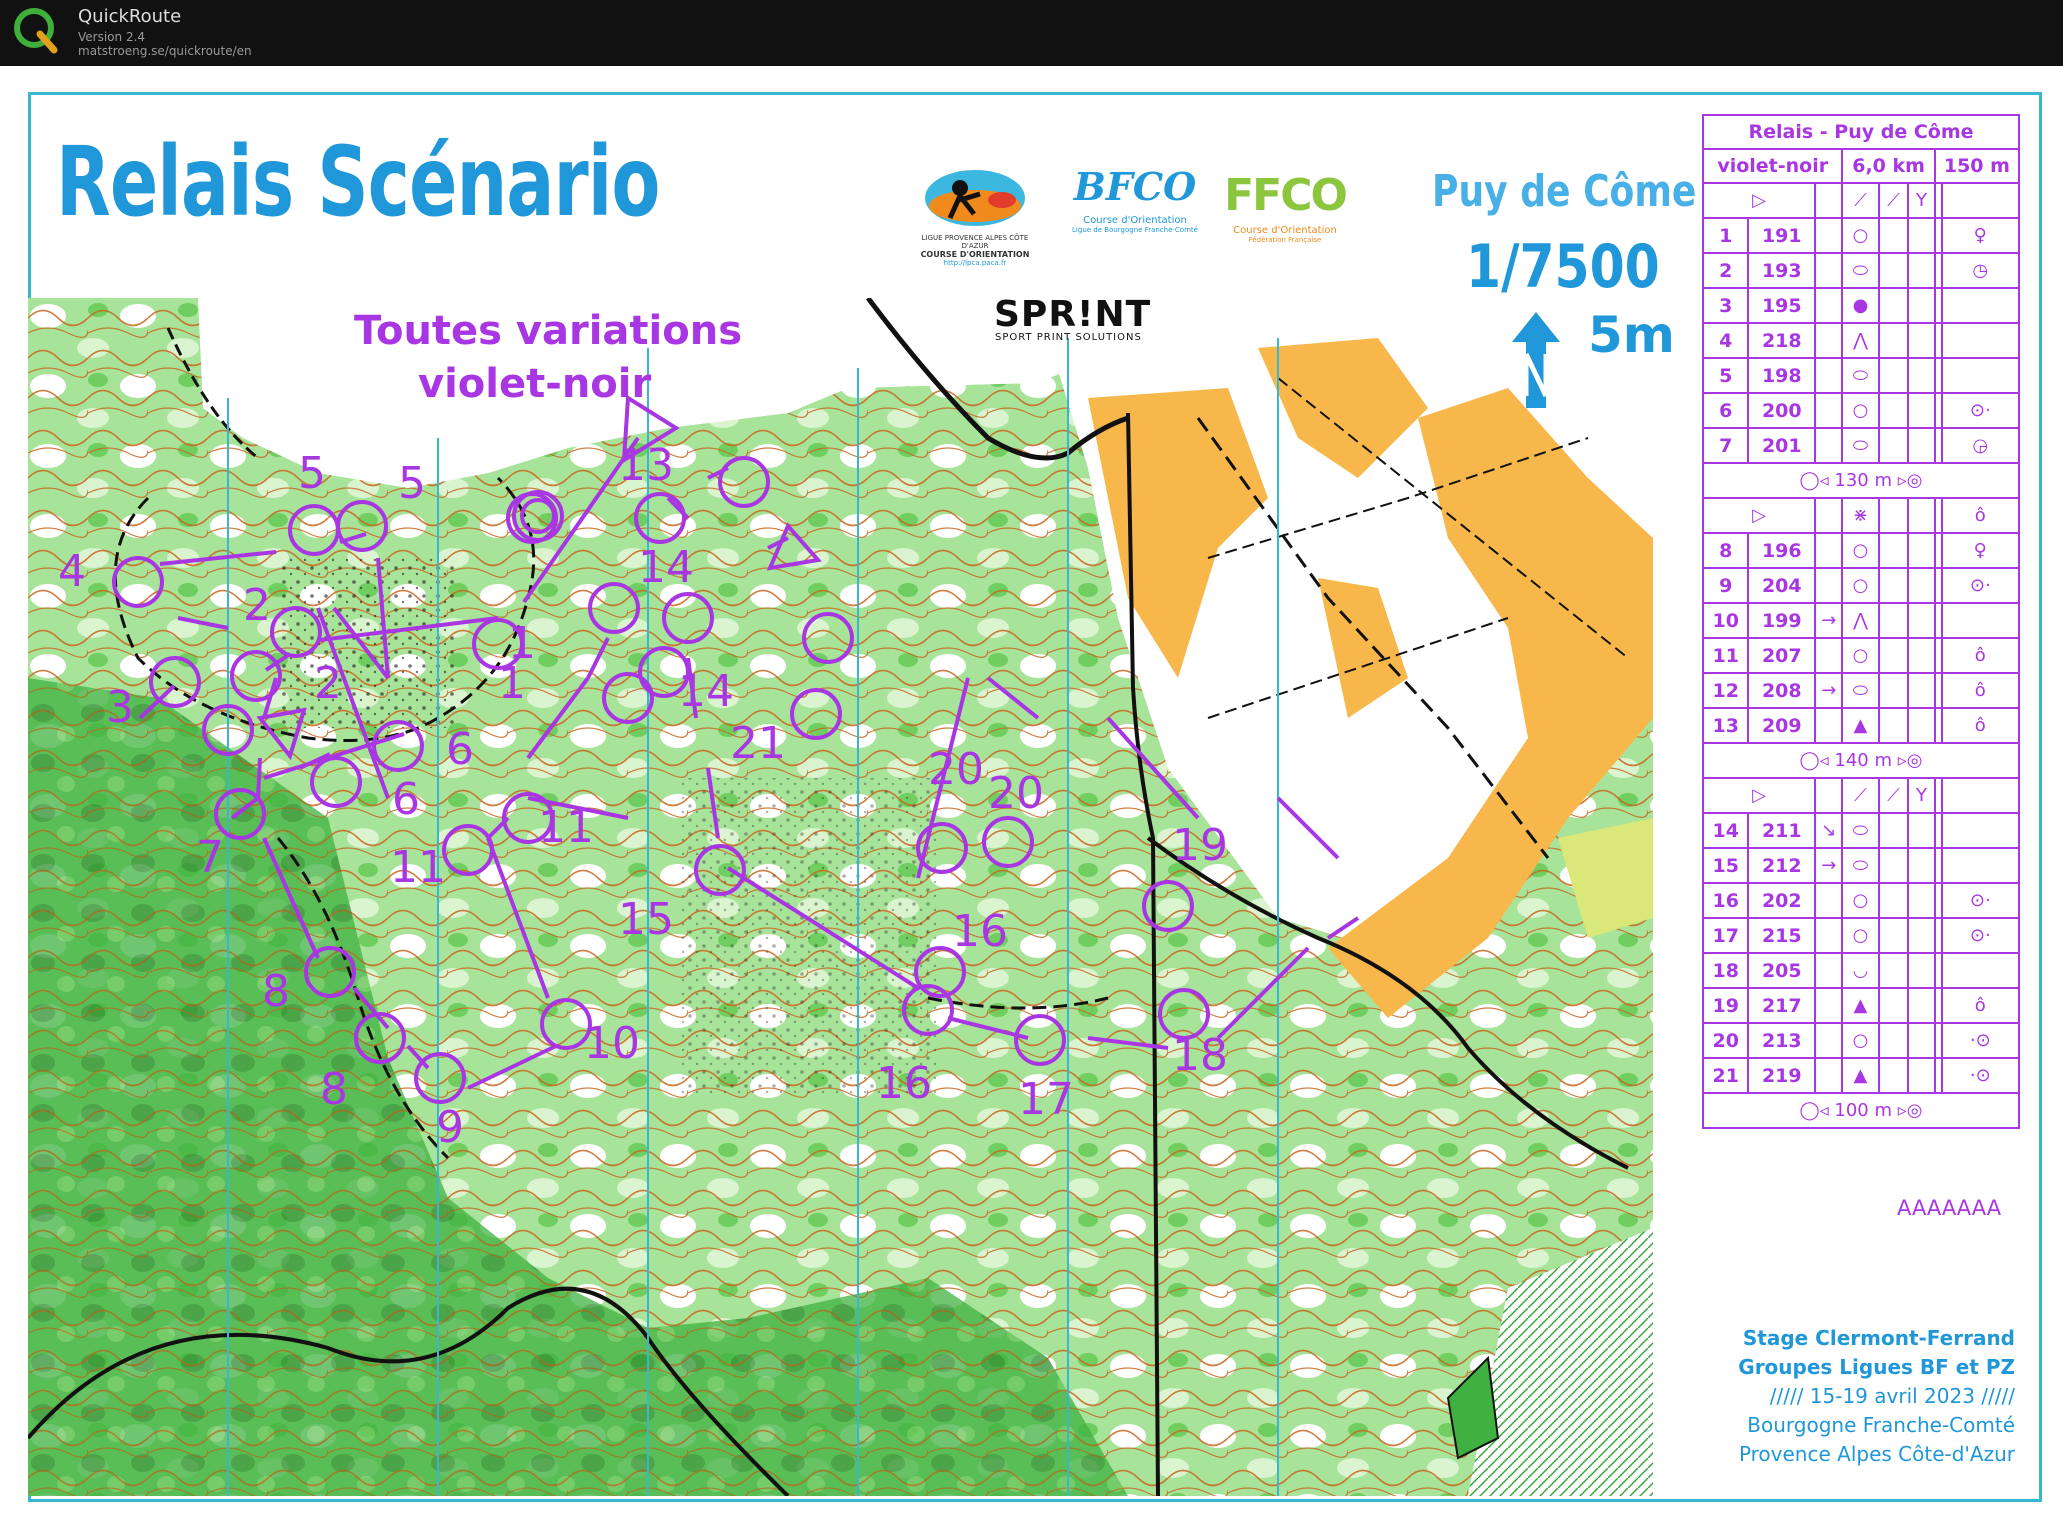  What do you see at coordinates (1782, 445) in the screenshot?
I see `cd-code: 201` at bounding box center [1782, 445].